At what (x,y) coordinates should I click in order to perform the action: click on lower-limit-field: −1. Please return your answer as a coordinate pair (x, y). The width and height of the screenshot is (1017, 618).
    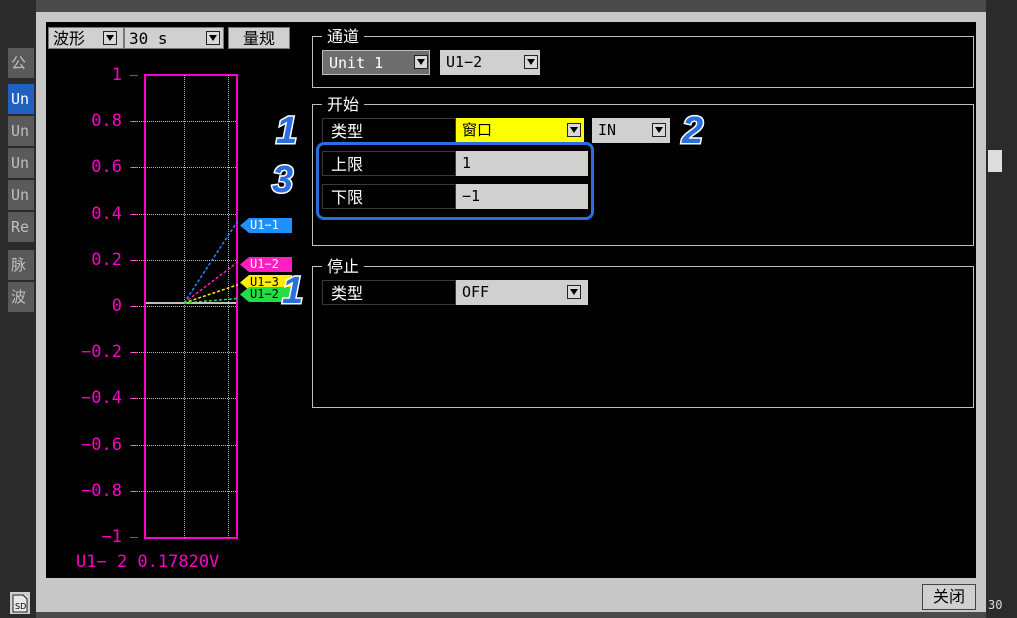
    Looking at the image, I should click on (522, 196).